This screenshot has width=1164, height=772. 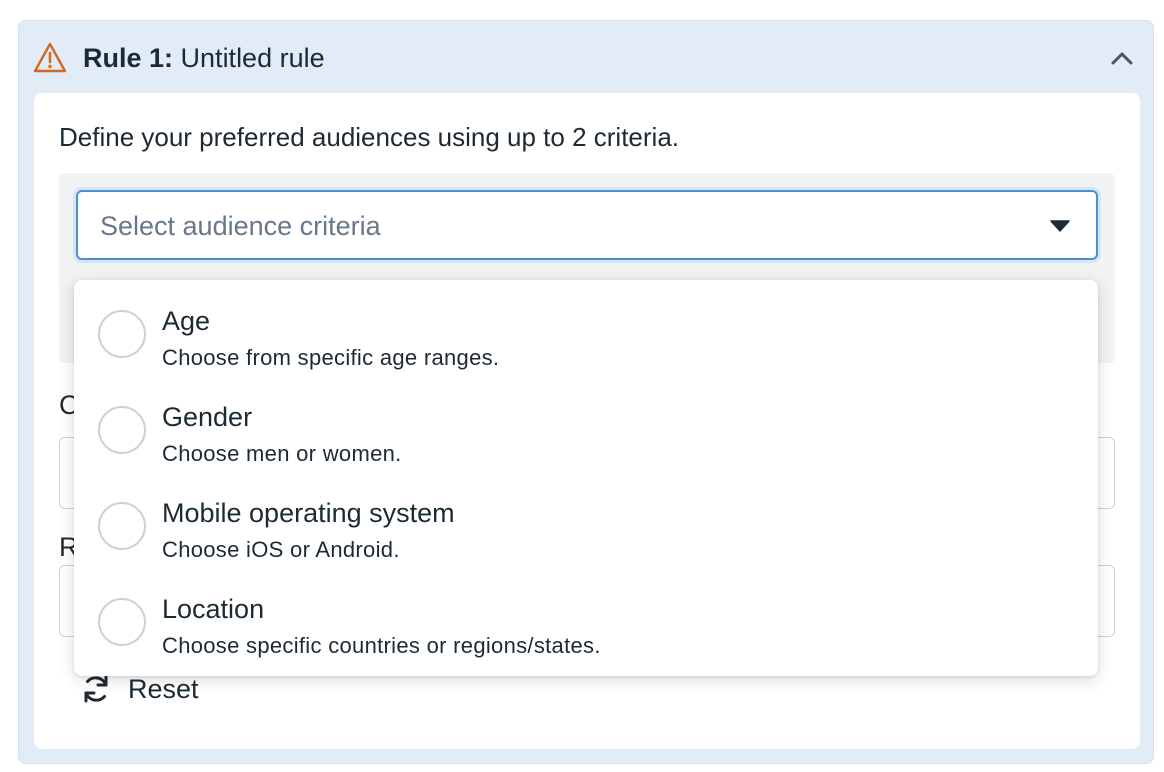 What do you see at coordinates (308, 513) in the screenshot?
I see `option-title: Mobile operating system` at bounding box center [308, 513].